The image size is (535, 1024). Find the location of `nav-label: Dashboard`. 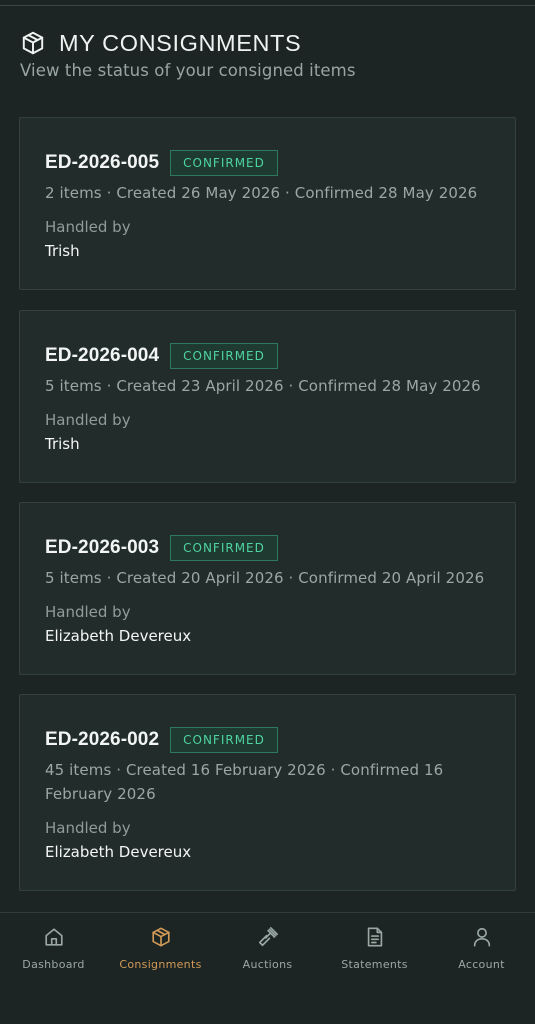

nav-label: Dashboard is located at coordinates (53, 964).